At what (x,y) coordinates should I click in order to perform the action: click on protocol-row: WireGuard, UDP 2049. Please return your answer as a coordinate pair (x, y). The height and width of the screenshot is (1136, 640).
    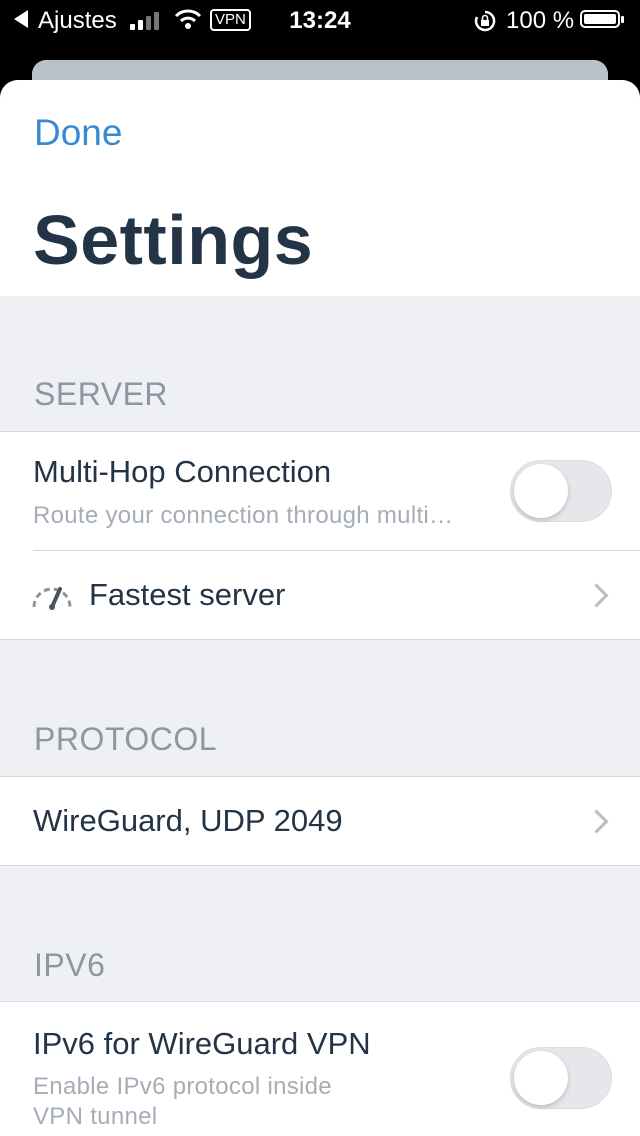
    Looking at the image, I should click on (320, 821).